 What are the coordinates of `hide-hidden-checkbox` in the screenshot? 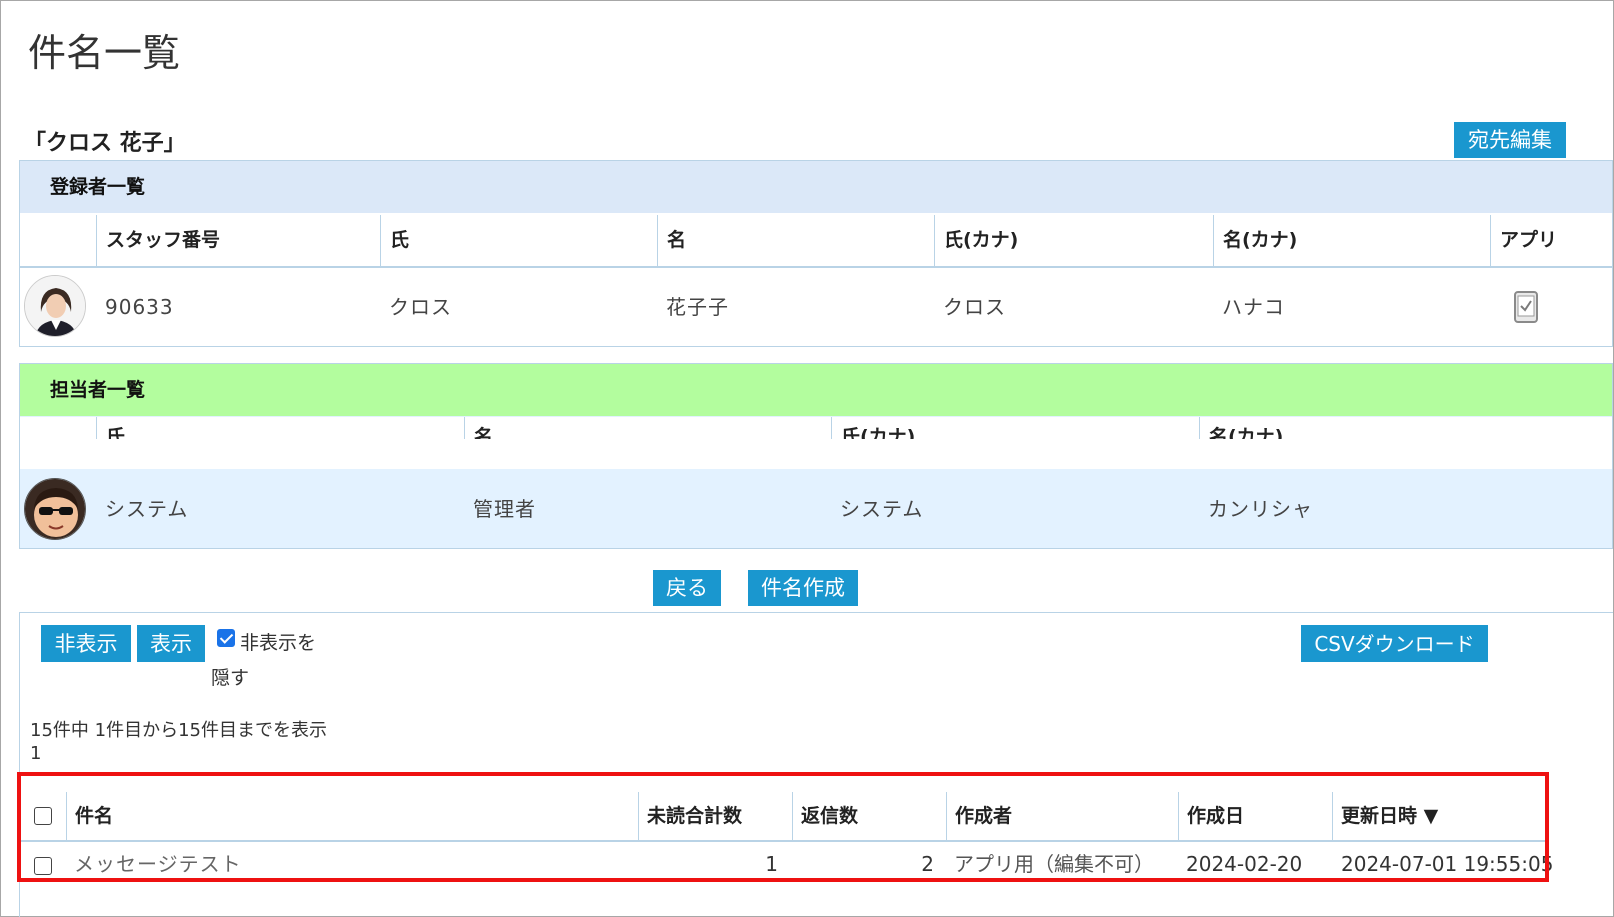 It's located at (226, 638).